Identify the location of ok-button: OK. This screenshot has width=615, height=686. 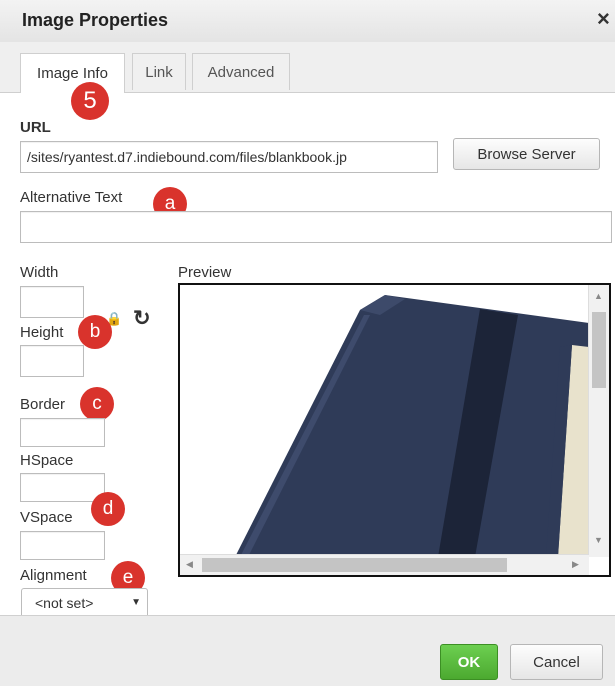
(469, 662).